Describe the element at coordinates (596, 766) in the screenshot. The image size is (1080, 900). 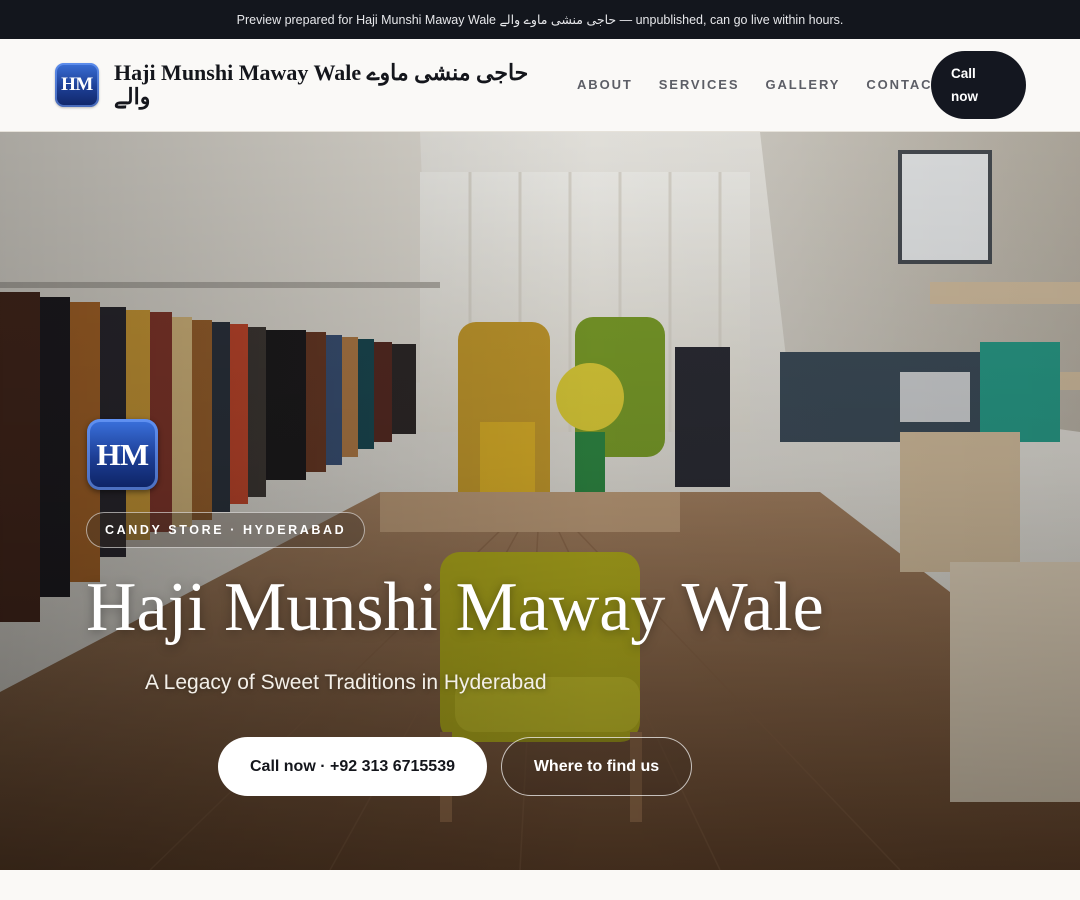
I see `where-to-find-us-button: Where to find us` at that location.